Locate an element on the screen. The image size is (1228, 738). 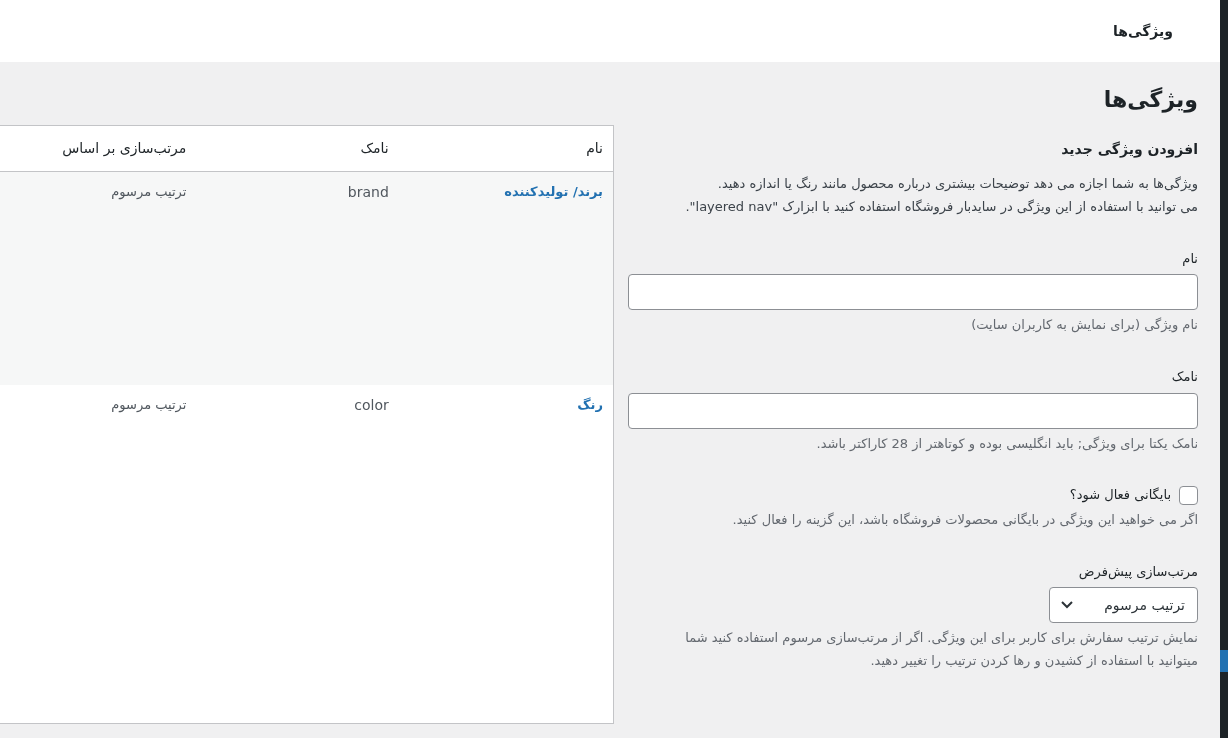
column-header: نامک is located at coordinates (297, 148).